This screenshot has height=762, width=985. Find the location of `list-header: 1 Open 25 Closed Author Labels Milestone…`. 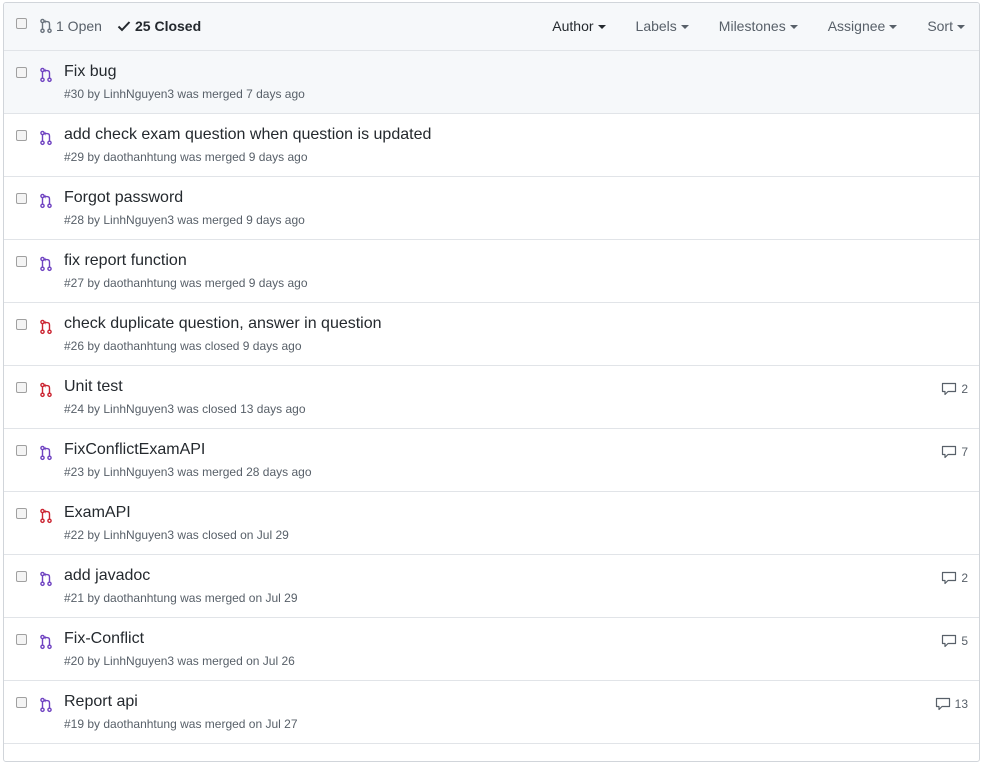

list-header: 1 Open 25 Closed Author Labels Milestone… is located at coordinates (491, 27).